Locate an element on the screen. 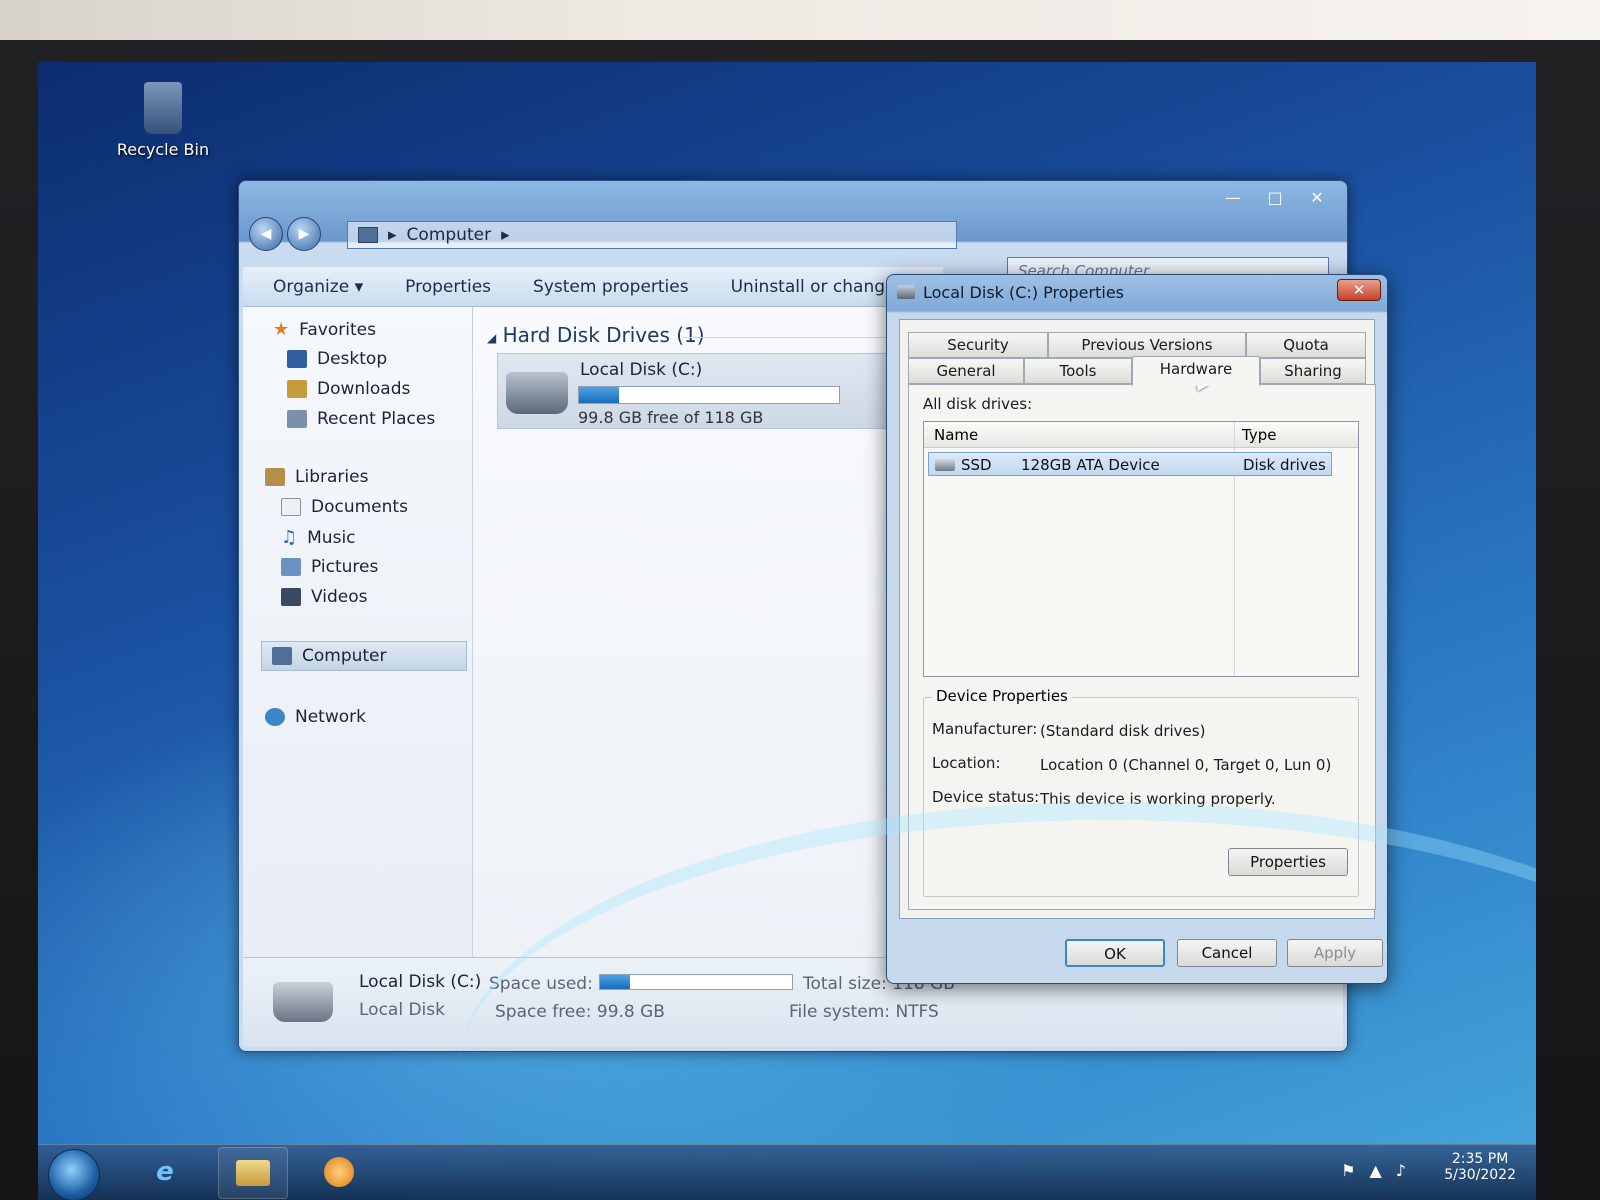 This screenshot has height=1200, width=1600. folder-icon is located at coordinates (253, 1173).